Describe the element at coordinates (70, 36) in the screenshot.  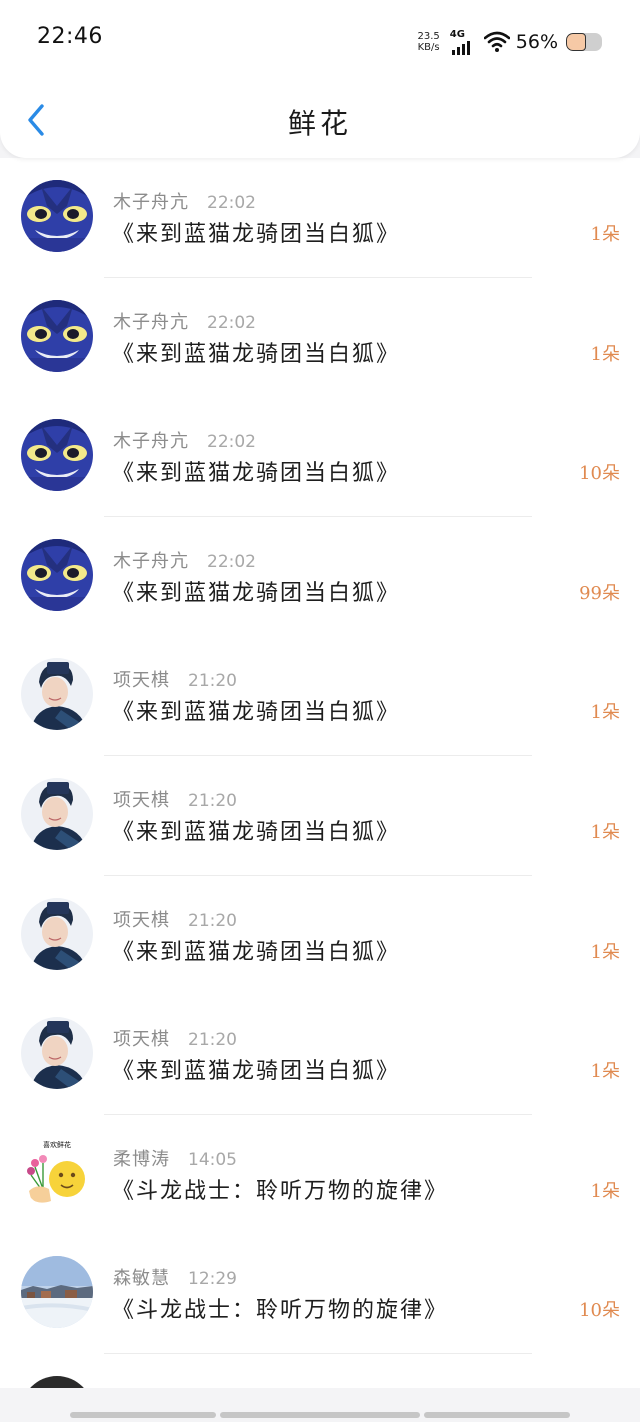
I see `status-time: 22:46` at that location.